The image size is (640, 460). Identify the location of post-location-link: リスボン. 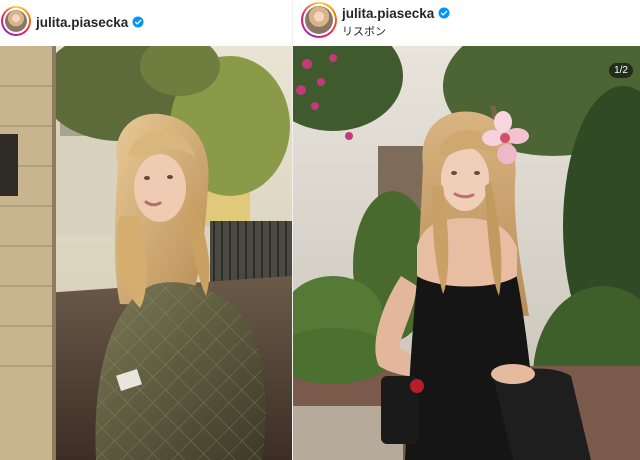
(364, 31).